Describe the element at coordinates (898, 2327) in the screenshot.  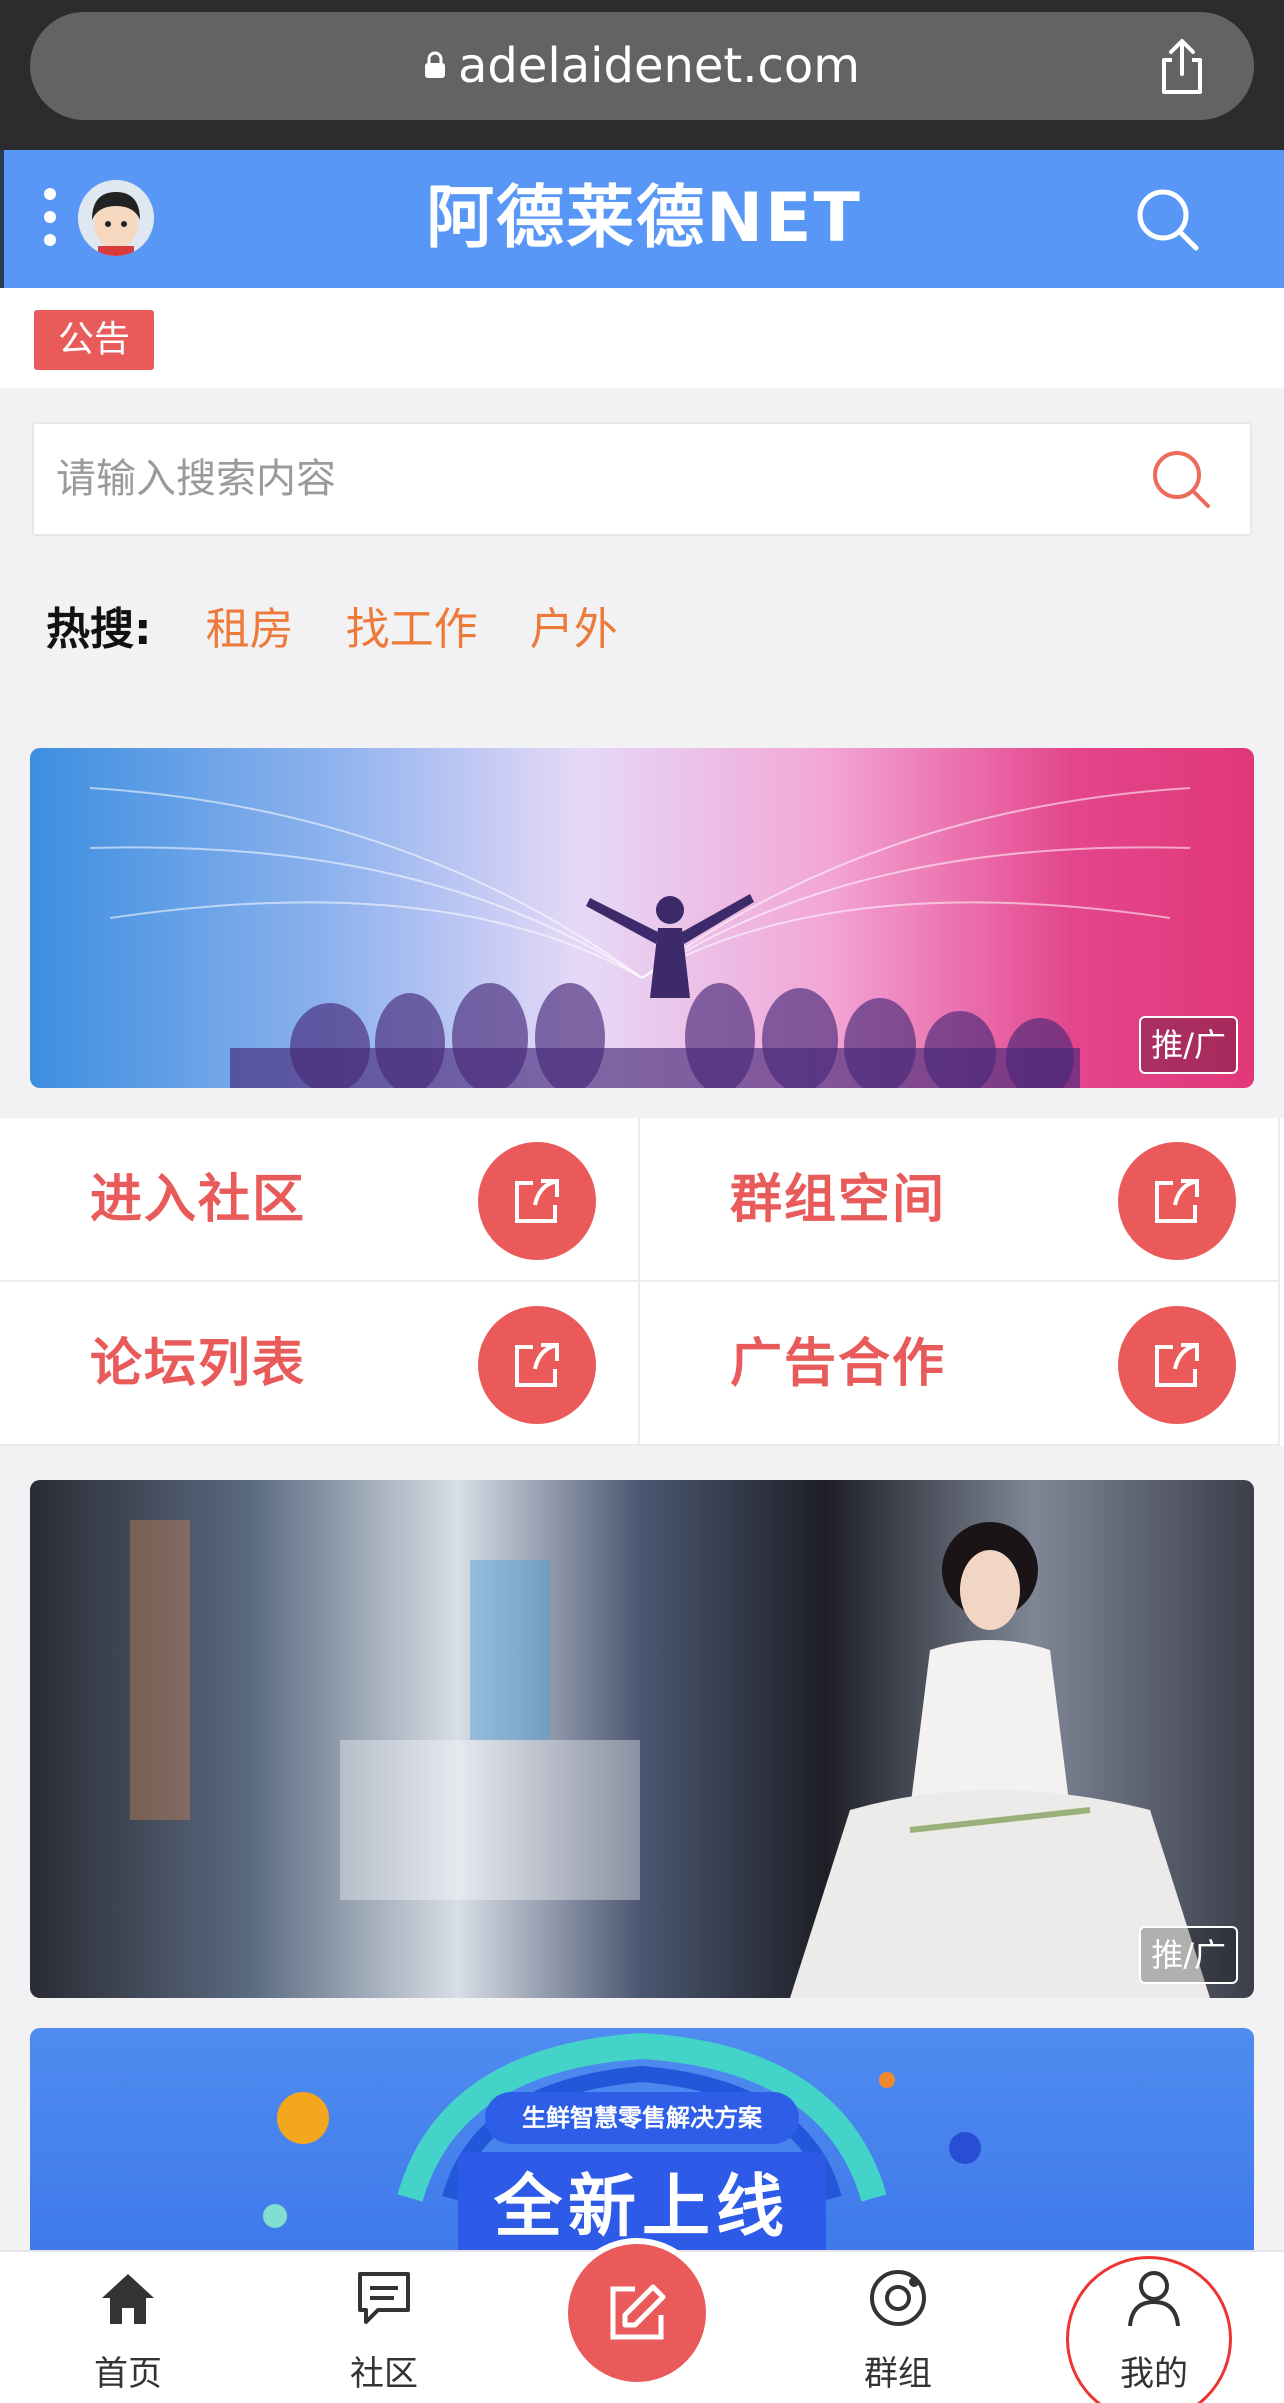
I see `tab-groups: 群组` at that location.